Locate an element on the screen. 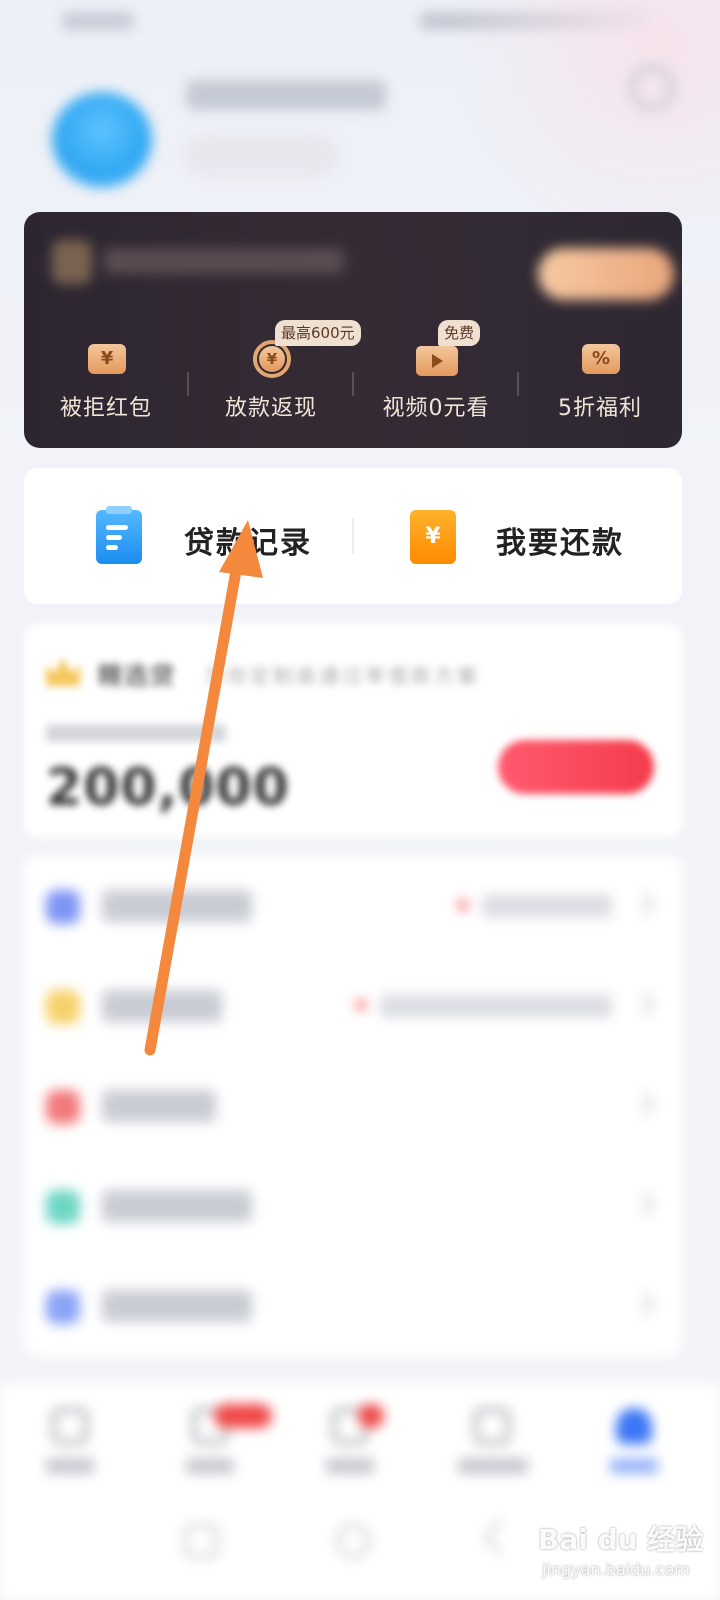  card-icon is located at coordinates (492, 1426).